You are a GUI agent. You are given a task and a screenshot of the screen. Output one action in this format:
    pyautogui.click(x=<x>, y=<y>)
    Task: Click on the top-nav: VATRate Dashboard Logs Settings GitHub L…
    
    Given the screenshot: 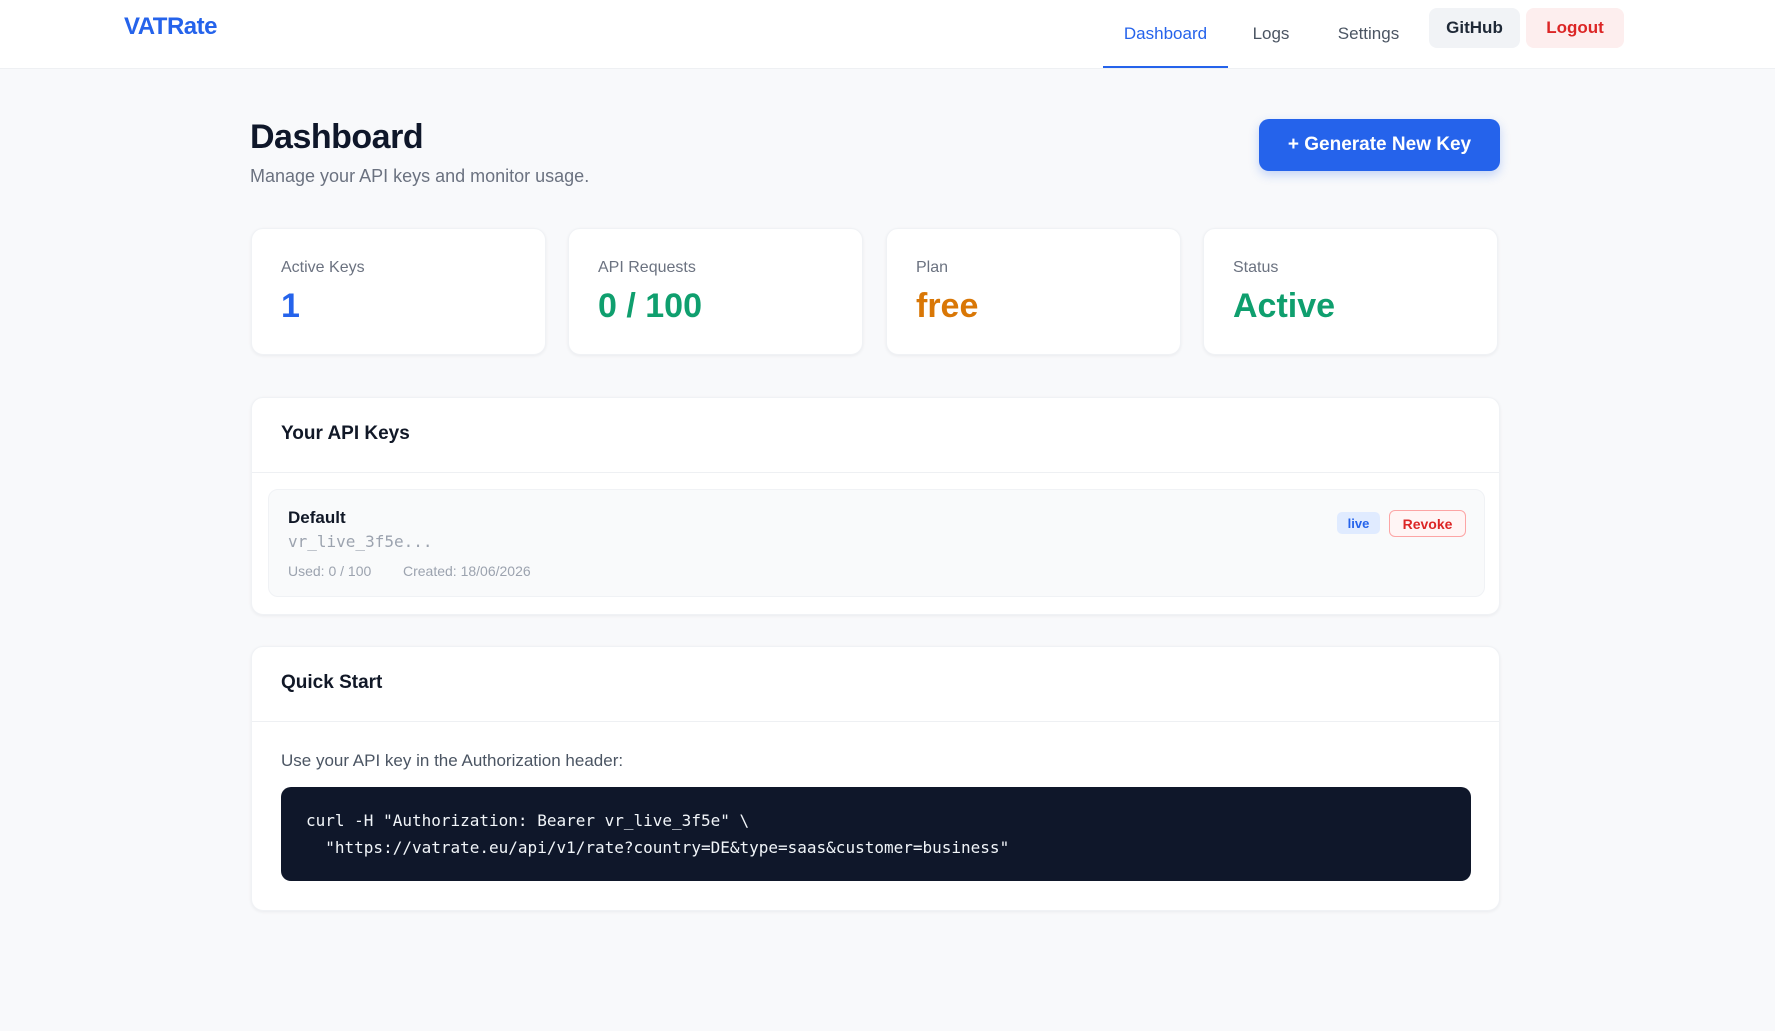 What is the action you would take?
    pyautogui.click(x=887, y=34)
    